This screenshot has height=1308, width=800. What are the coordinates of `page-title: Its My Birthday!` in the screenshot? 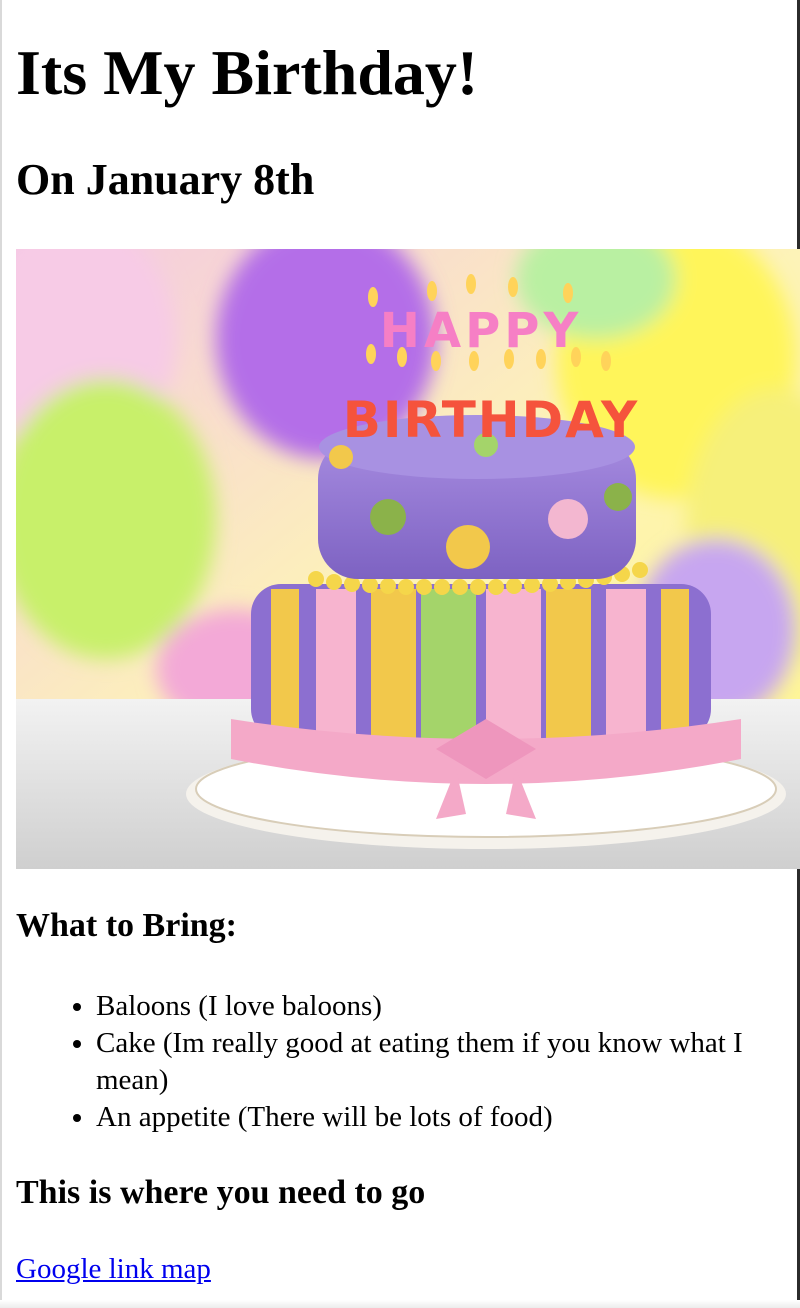 It's located at (247, 72).